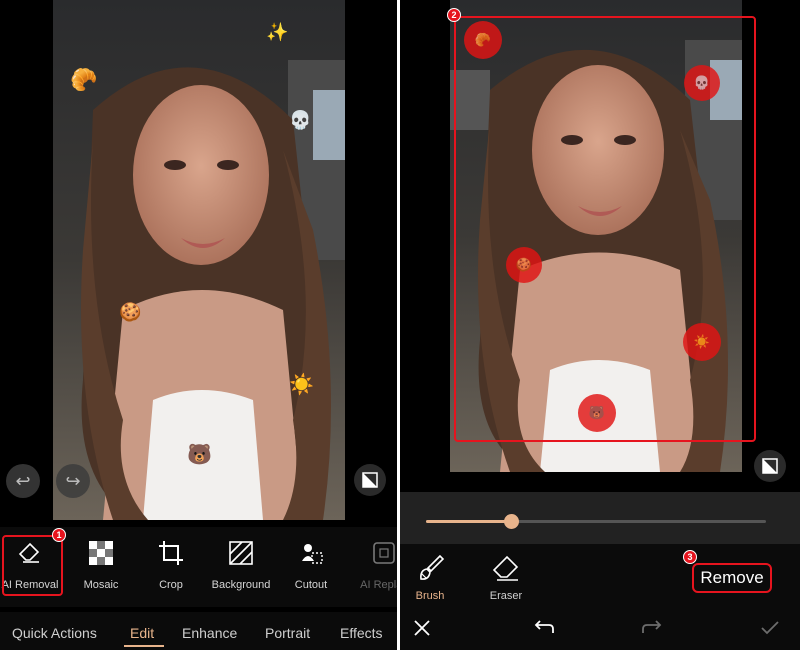  What do you see at coordinates (101, 585) in the screenshot?
I see `tool-label: Mosaic` at bounding box center [101, 585].